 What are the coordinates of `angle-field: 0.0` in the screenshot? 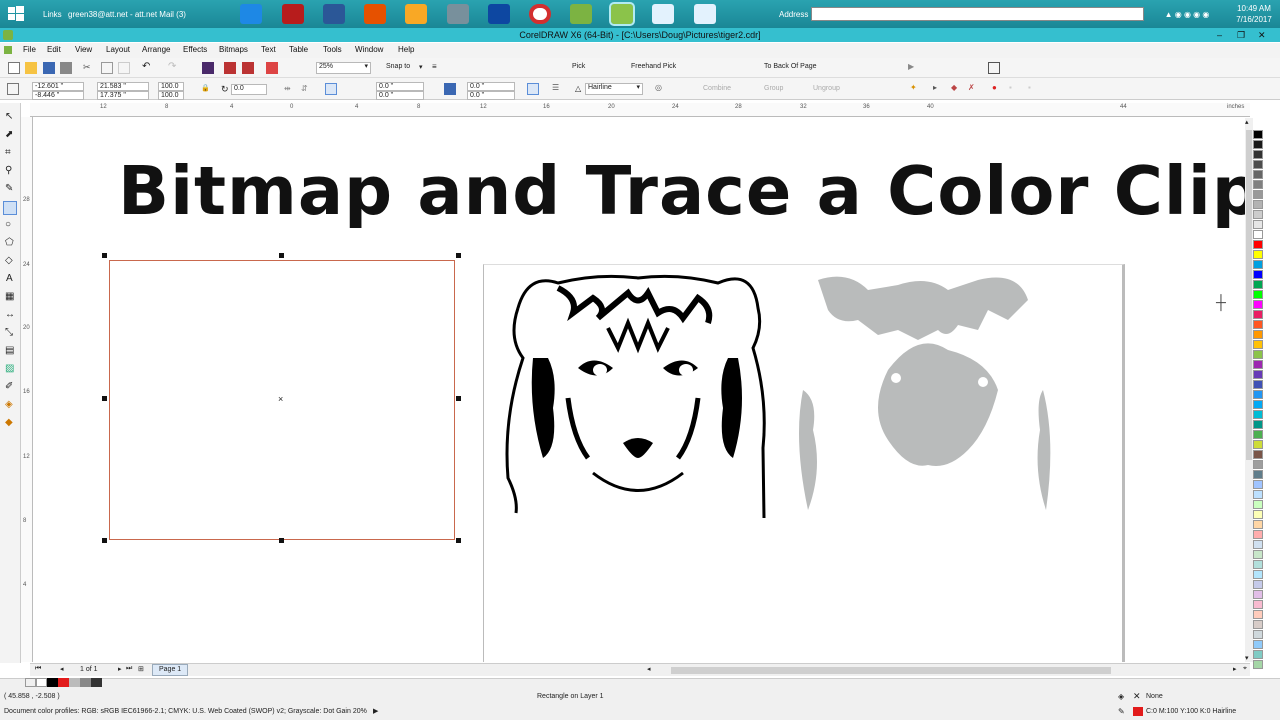 It's located at (249, 89).